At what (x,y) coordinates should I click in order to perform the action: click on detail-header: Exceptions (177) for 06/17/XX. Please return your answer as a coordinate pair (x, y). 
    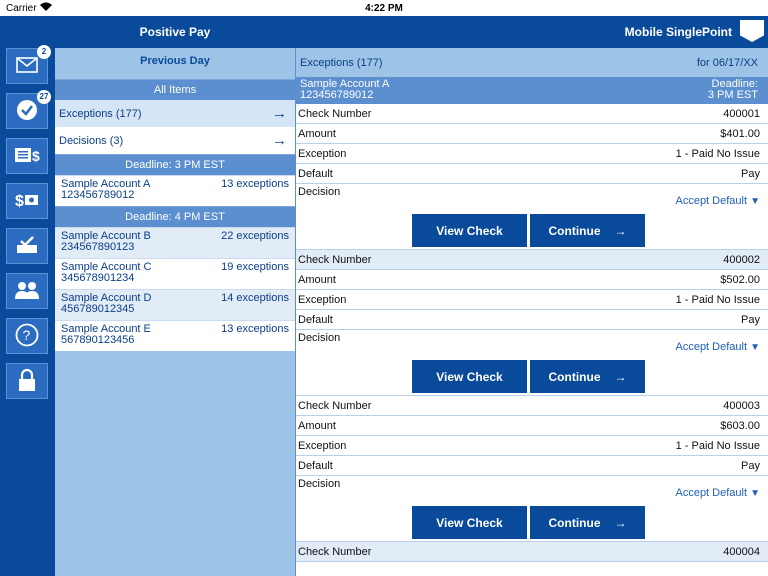
    Looking at the image, I should click on (532, 62).